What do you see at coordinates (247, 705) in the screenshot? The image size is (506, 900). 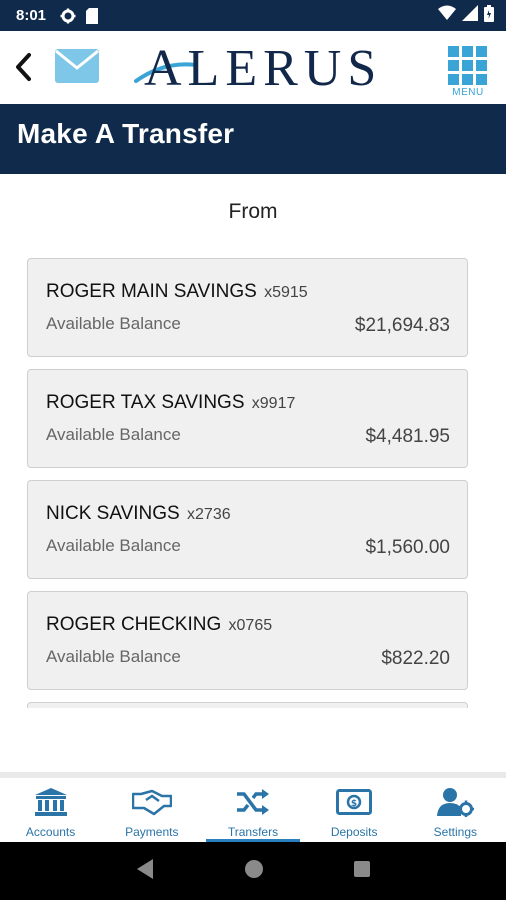 I see `account-card-partial` at bounding box center [247, 705].